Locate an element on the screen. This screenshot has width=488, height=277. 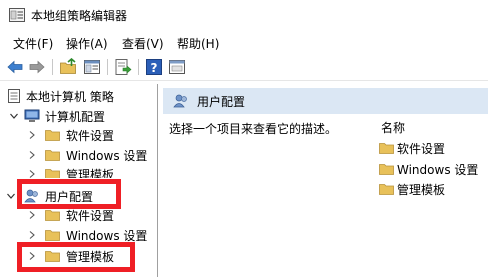
tree-item-root: 本地计算机 策略 is located at coordinates (79, 96).